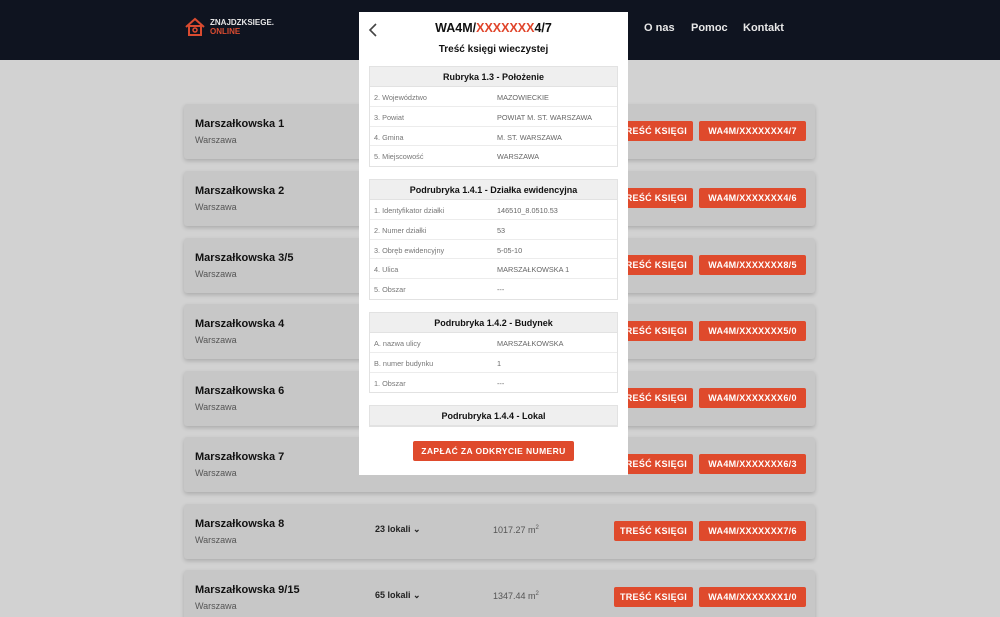 This screenshot has height=617, width=1000. I want to click on building-street: Marszałkowska 9/15, so click(247, 590).